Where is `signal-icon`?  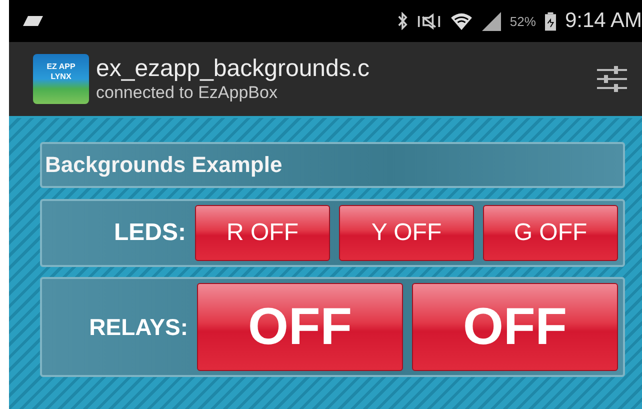
signal-icon is located at coordinates (491, 21).